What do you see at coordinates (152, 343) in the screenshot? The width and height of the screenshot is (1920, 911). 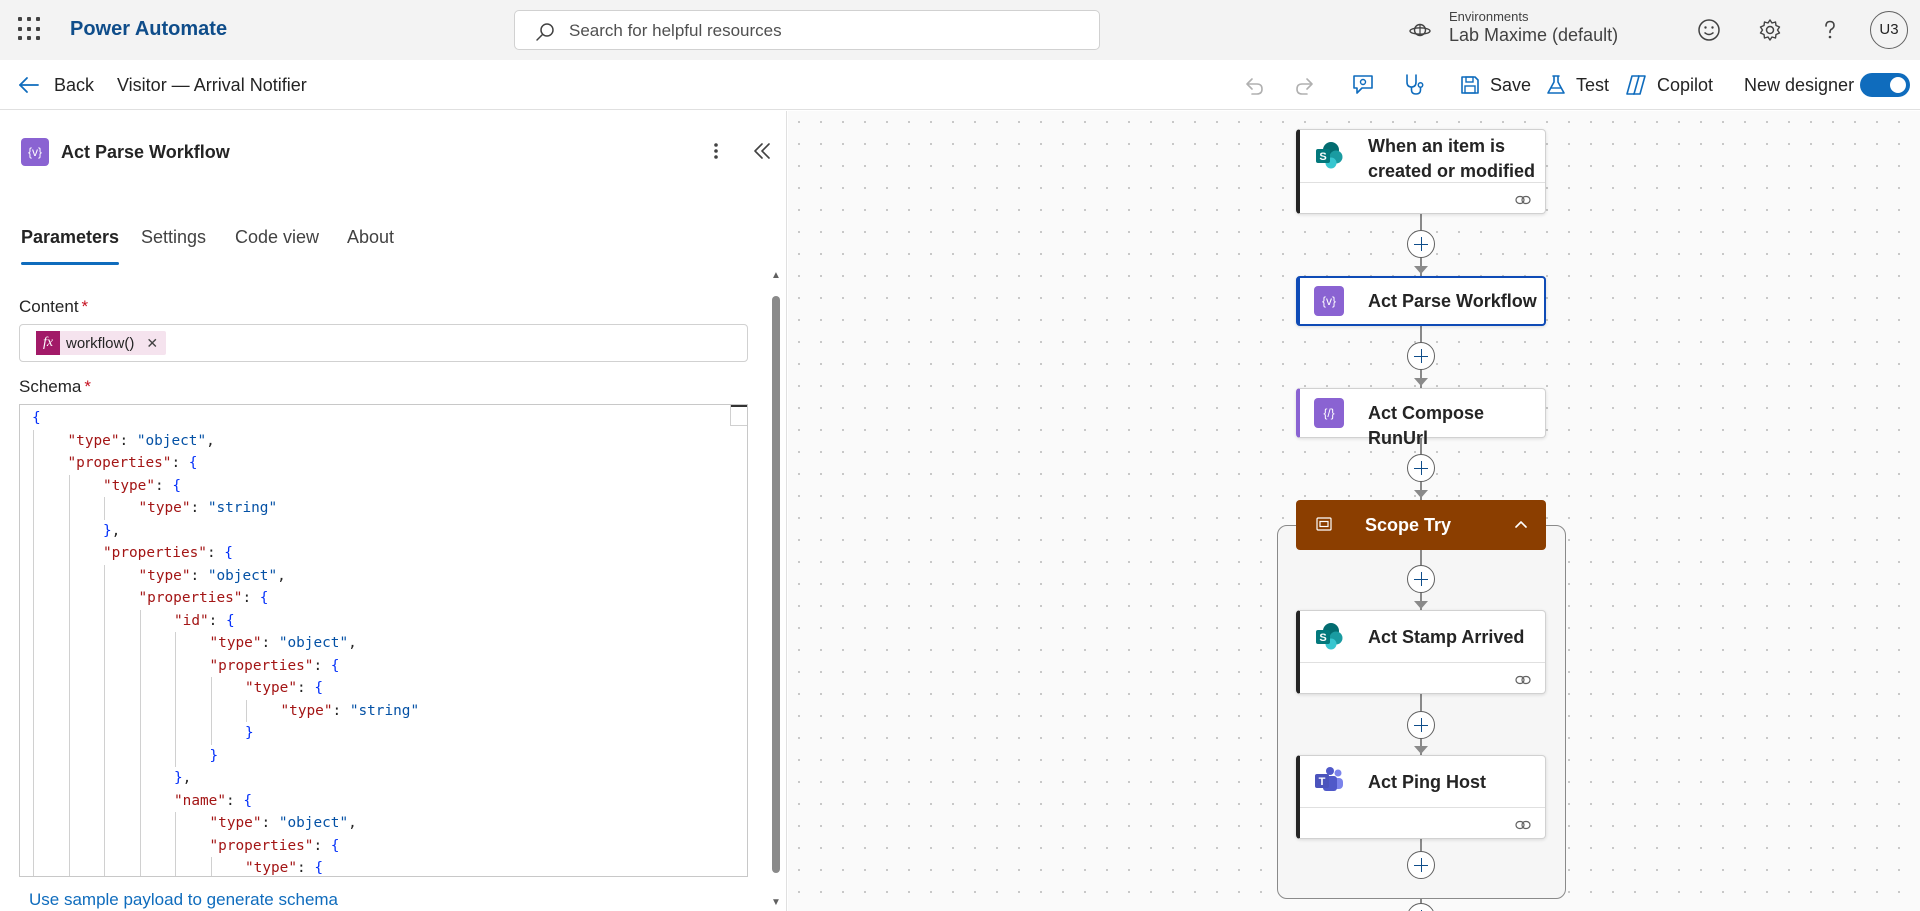 I see `remove-token-icon: ✕` at bounding box center [152, 343].